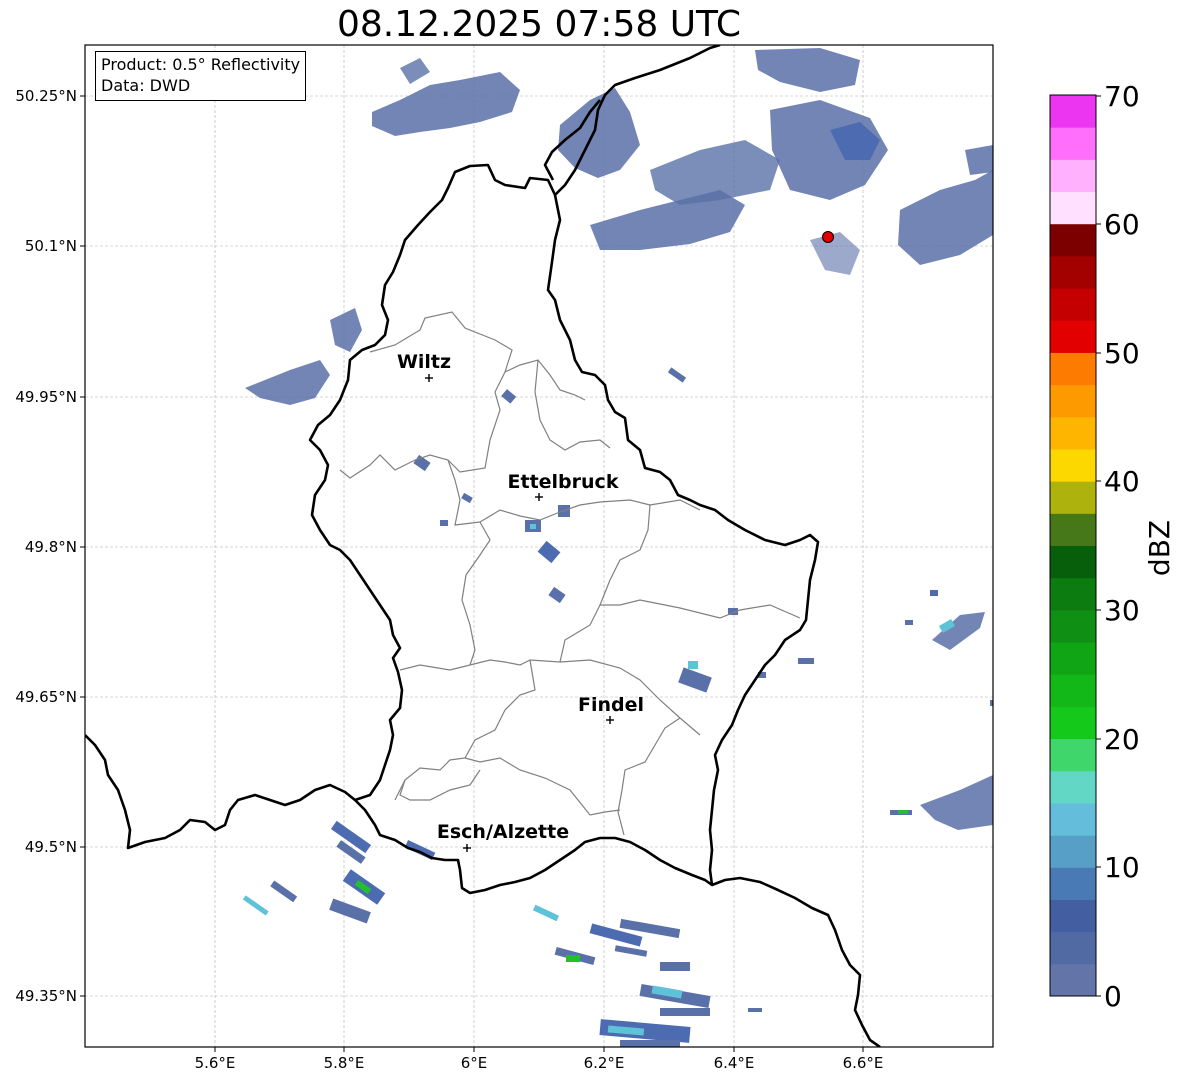 The image size is (1184, 1081). Describe the element at coordinates (215, 1063) in the screenshot. I see `lon-label: 5.6°E` at that location.